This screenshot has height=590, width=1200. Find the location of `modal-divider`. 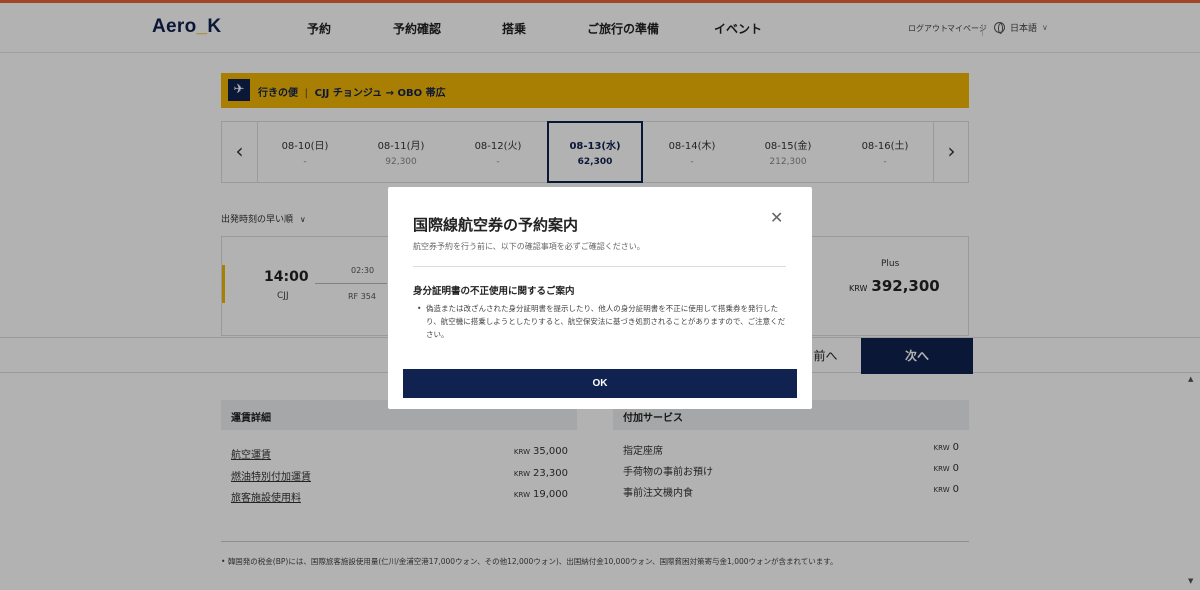

modal-divider is located at coordinates (599, 266).